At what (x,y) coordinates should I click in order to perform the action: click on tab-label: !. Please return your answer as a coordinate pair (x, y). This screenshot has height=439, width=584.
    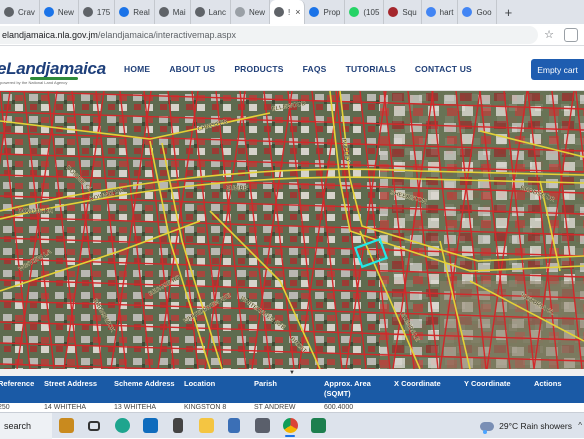
    Looking at the image, I should click on (289, 12).